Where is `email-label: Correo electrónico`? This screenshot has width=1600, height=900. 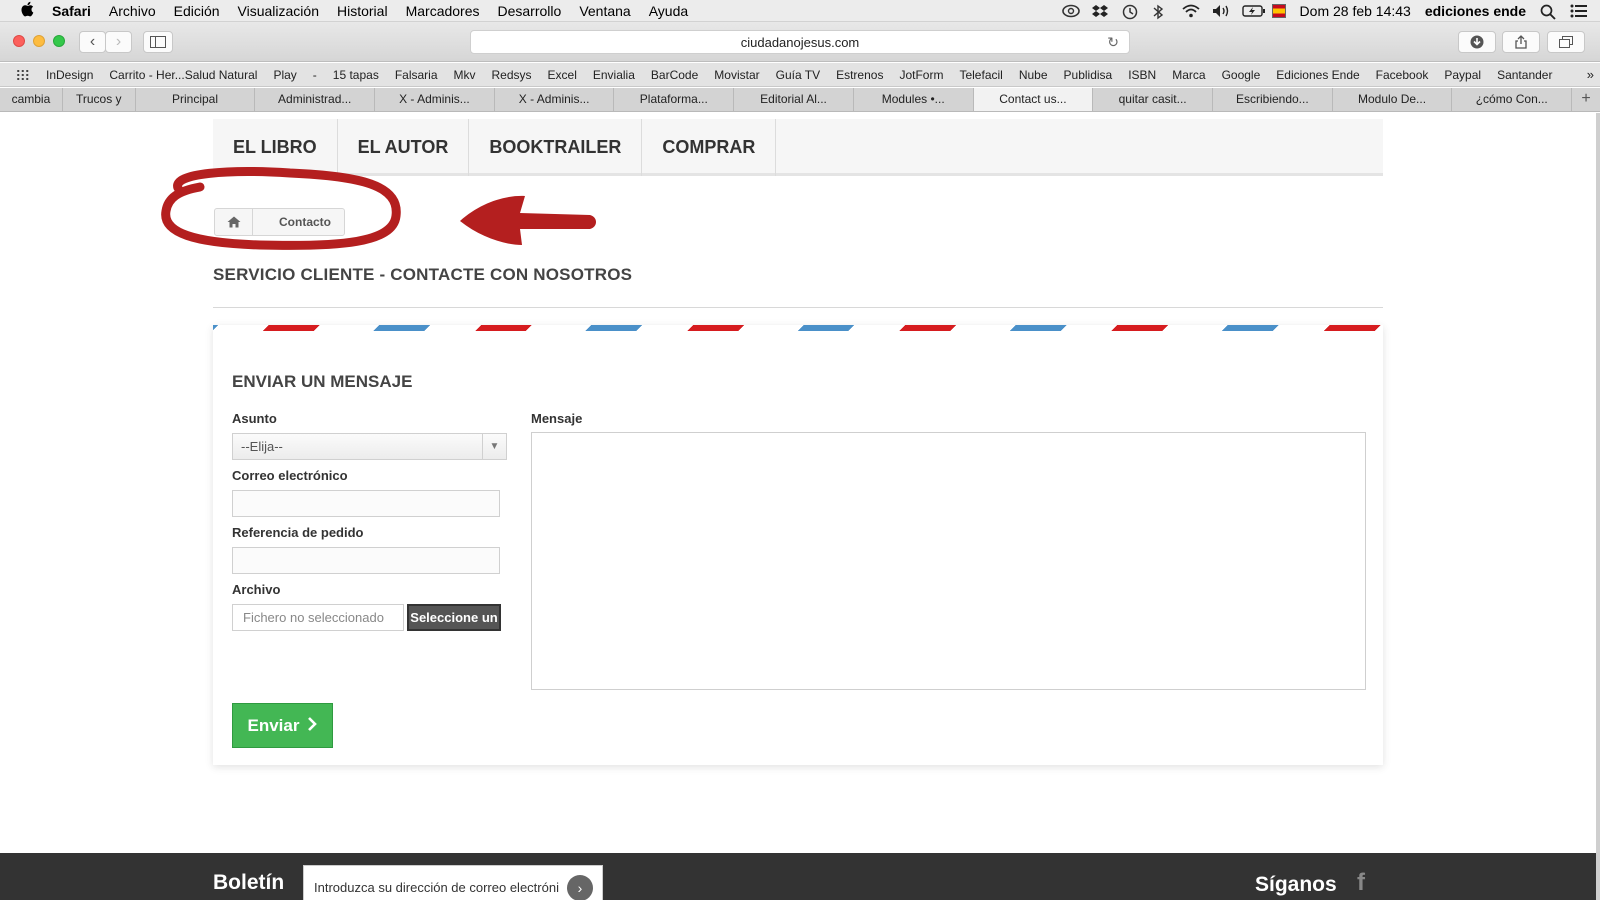
email-label: Correo electrónico is located at coordinates (290, 475).